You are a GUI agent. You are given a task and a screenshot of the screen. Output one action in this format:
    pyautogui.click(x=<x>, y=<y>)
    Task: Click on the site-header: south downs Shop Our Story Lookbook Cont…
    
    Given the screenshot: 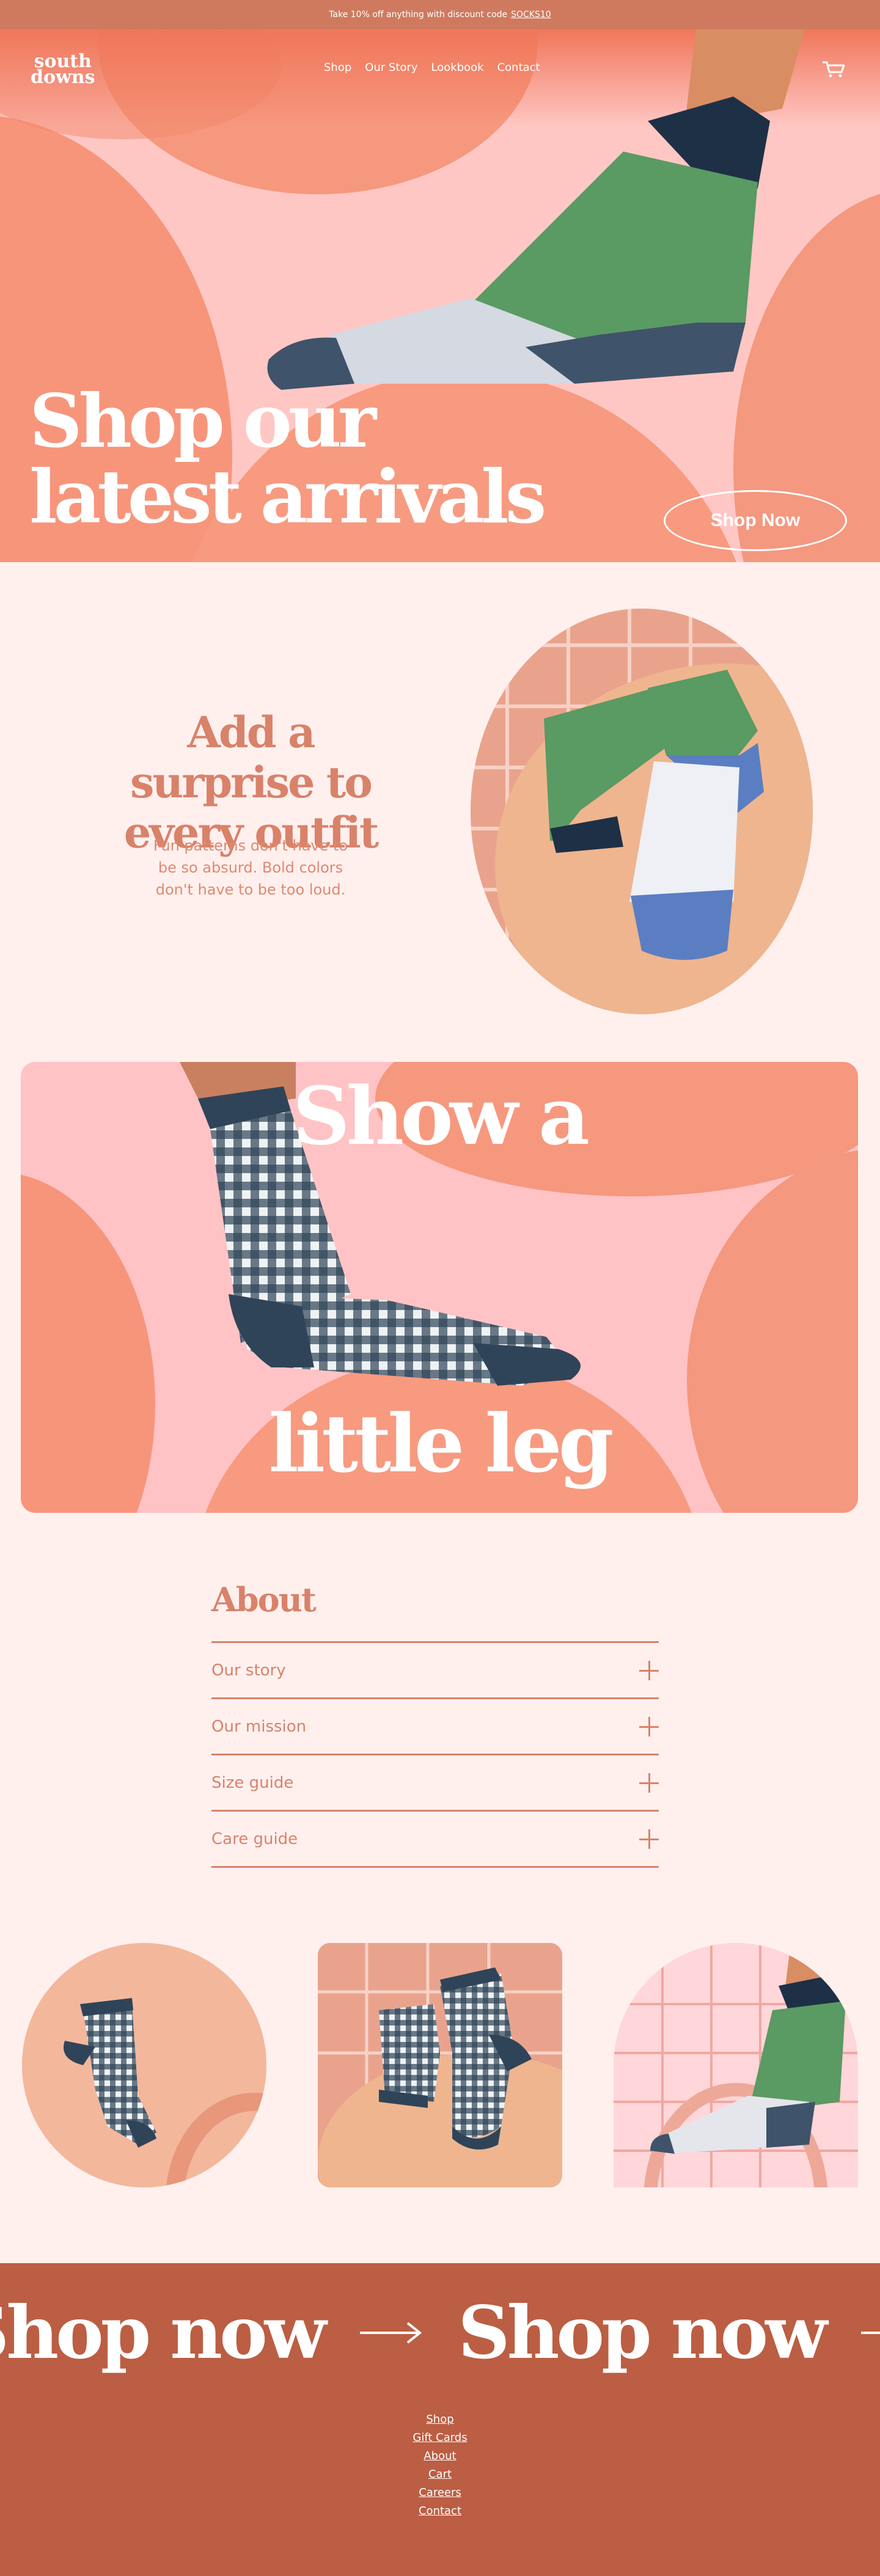 What is the action you would take?
    pyautogui.click(x=440, y=69)
    